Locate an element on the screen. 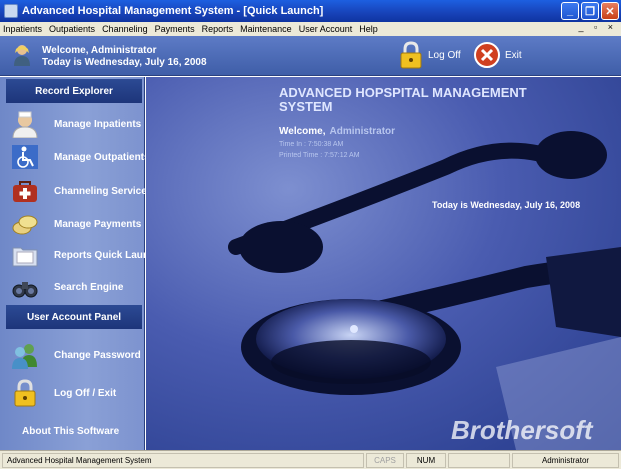 The width and height of the screenshot is (621, 469). exit-label: Exit is located at coordinates (513, 55).